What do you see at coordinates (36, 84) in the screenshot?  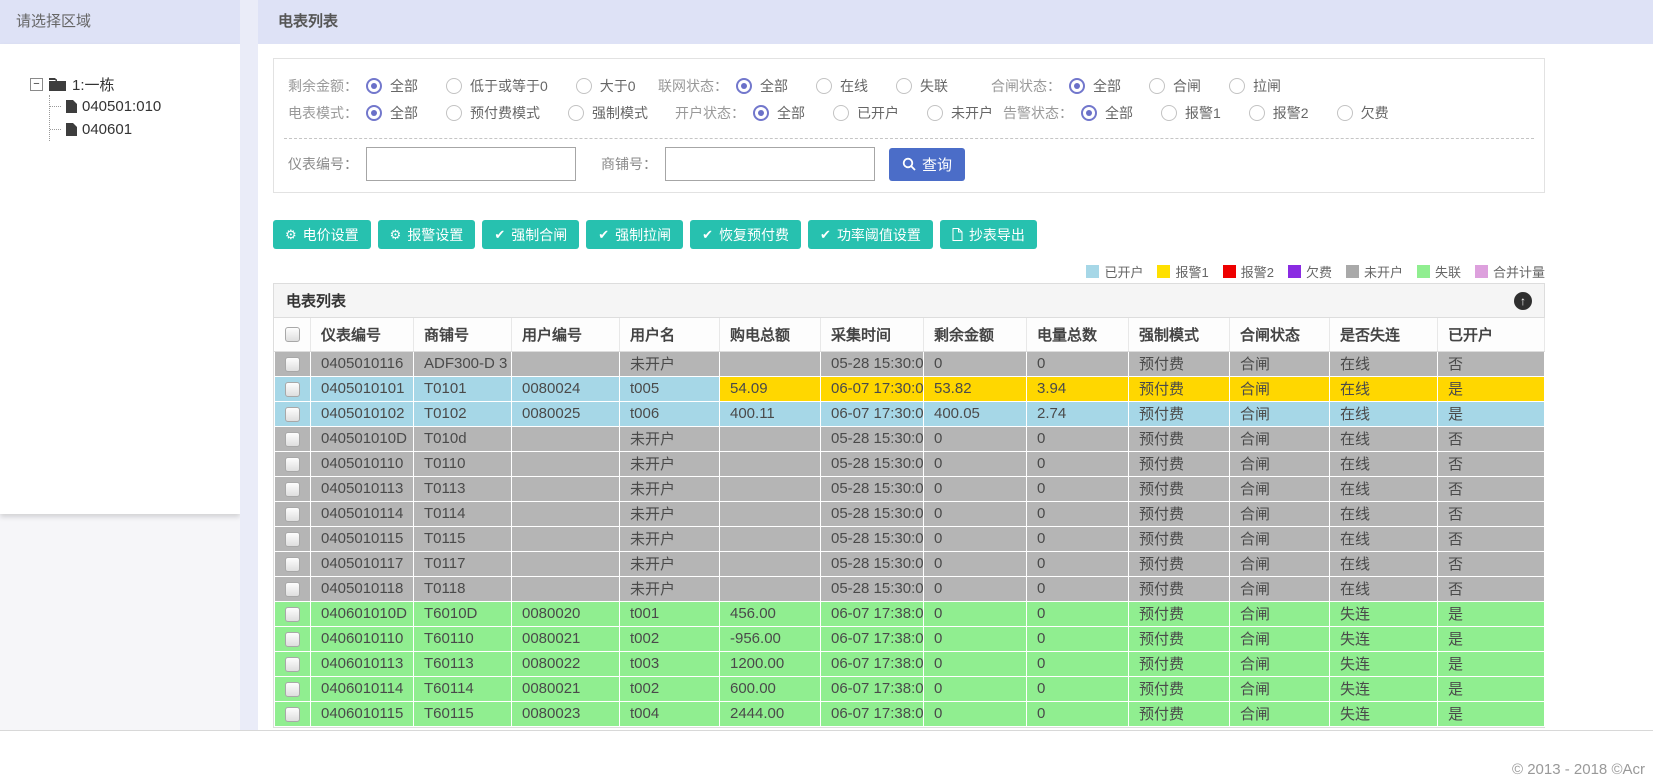 I see `collapse-icon: −` at bounding box center [36, 84].